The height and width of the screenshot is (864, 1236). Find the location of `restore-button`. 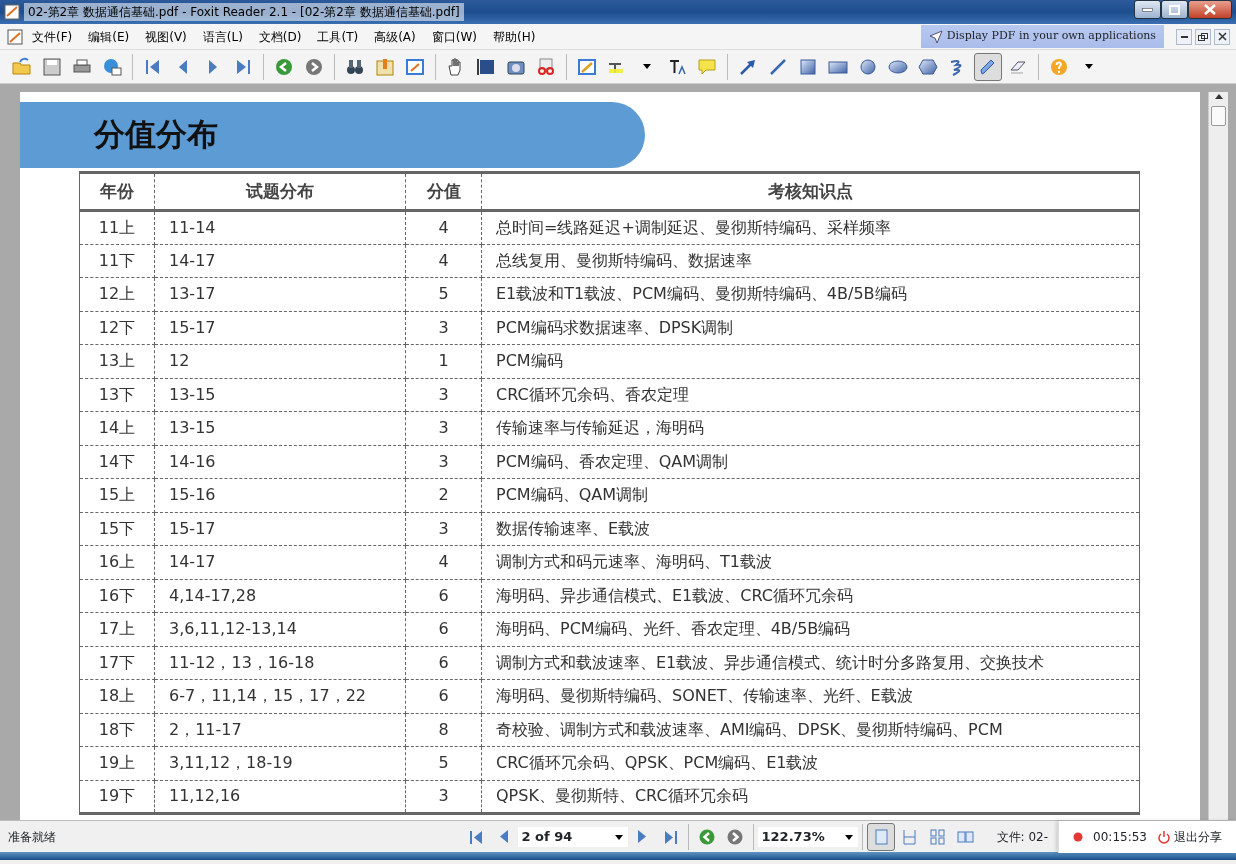

restore-button is located at coordinates (1203, 36).